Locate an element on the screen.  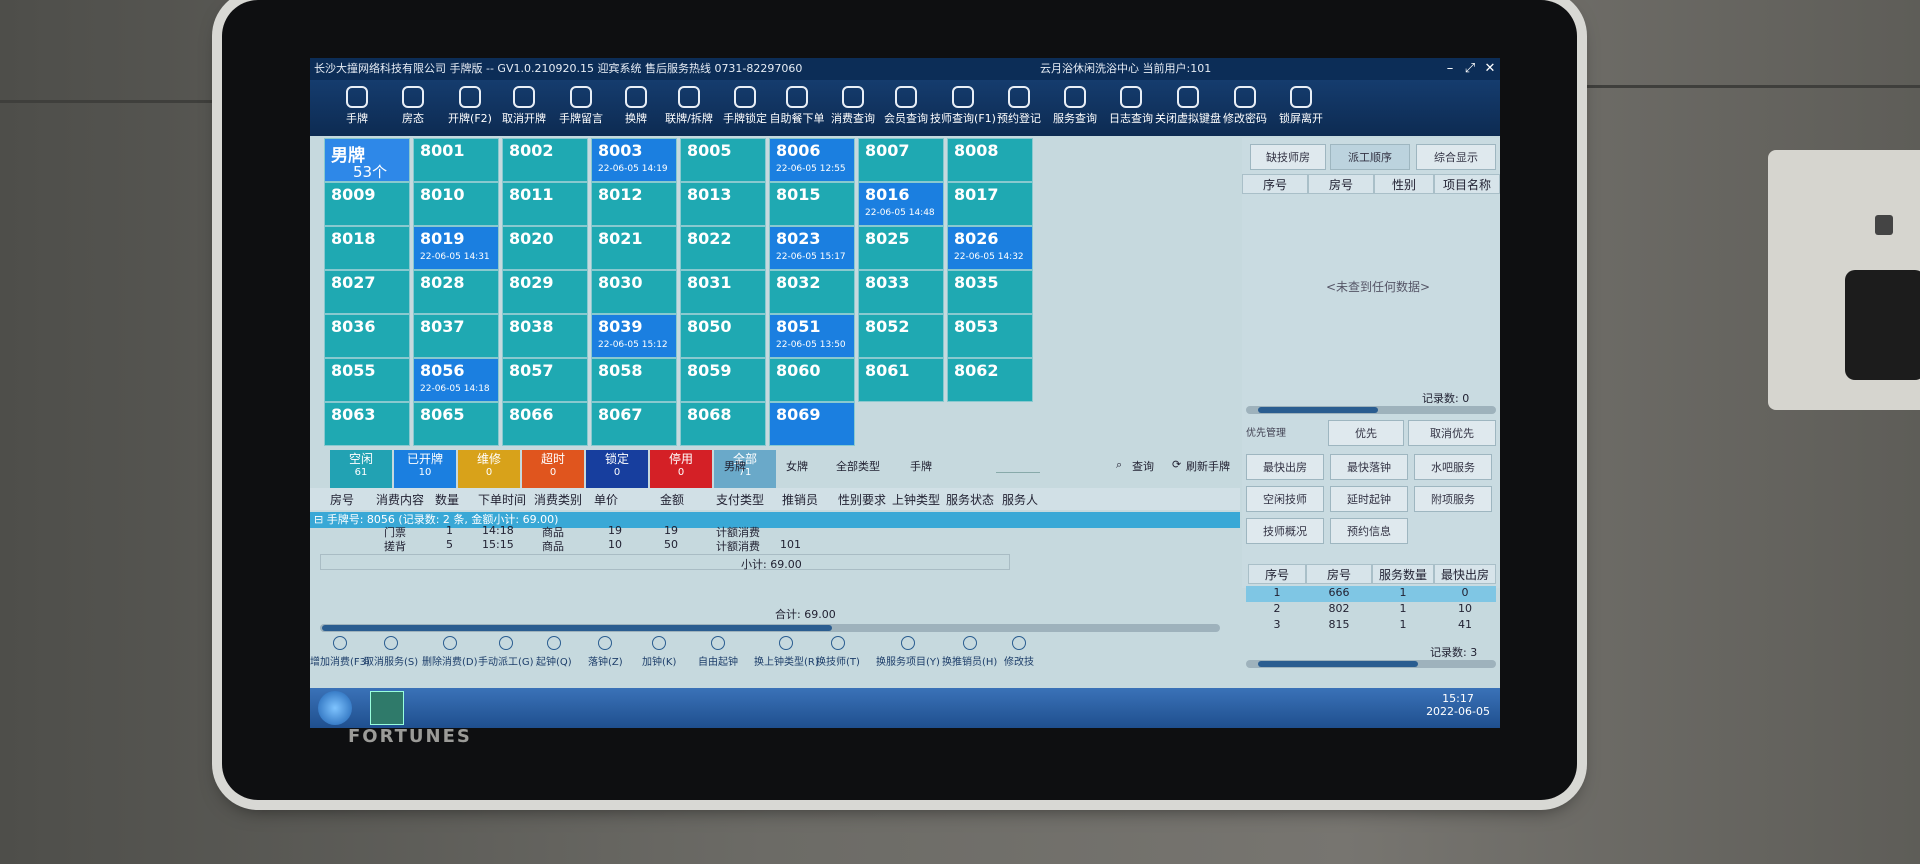
action-button: 修改技 is located at coordinates (1019, 652).